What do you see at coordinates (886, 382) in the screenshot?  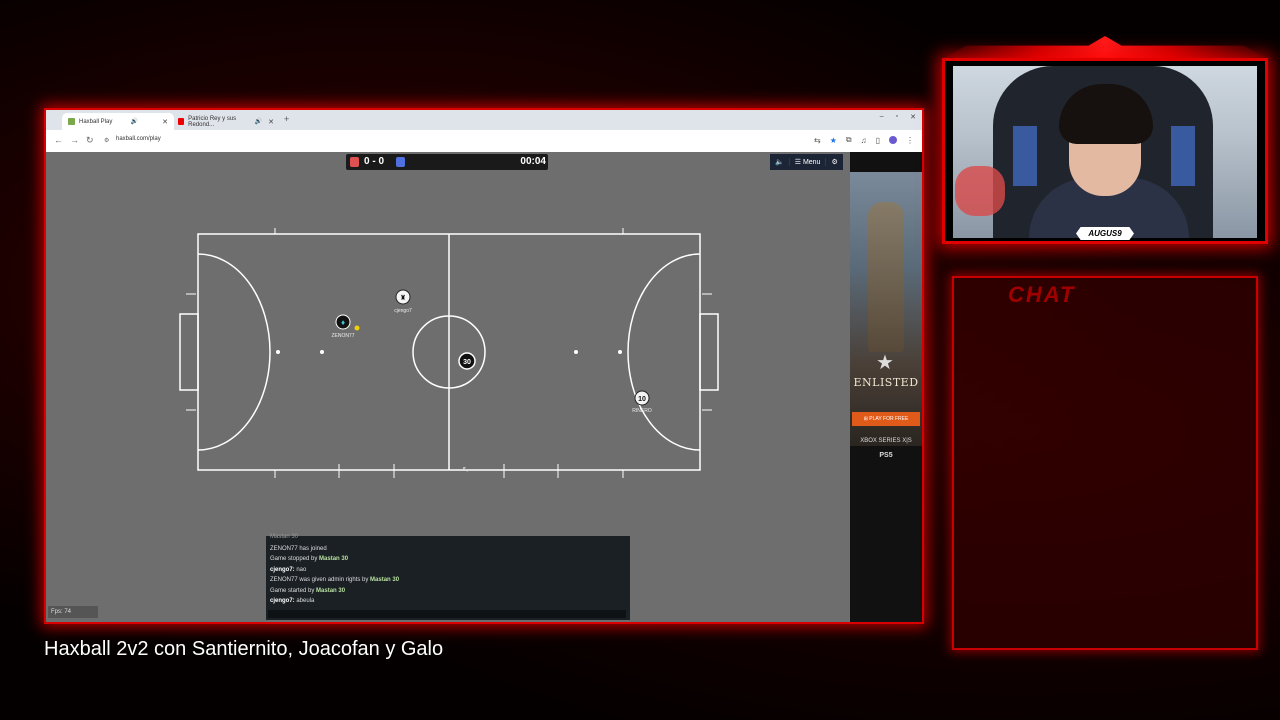 I see `ad-title: ENLISTED` at bounding box center [886, 382].